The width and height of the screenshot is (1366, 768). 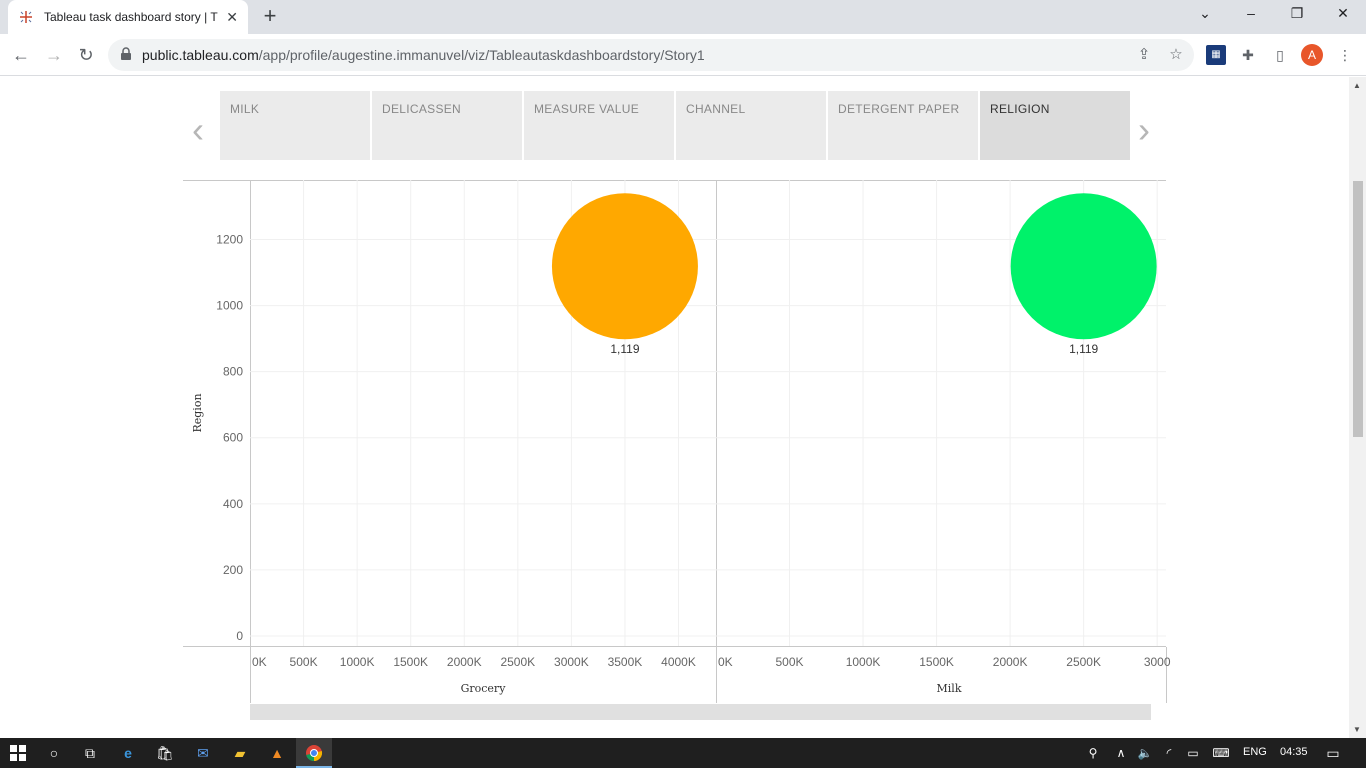 I want to click on battery-icon: ▭, so click(x=1193, y=753).